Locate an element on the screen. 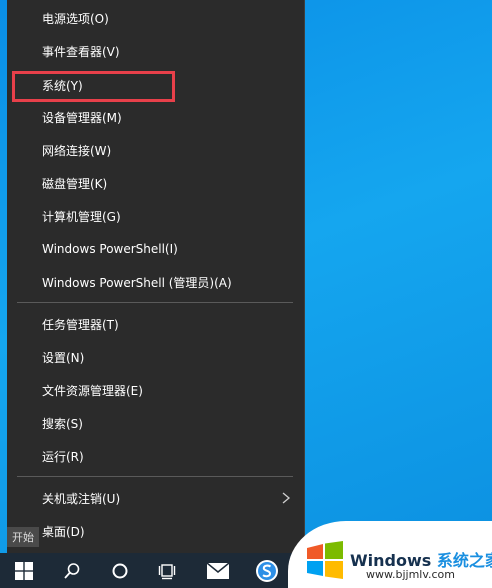 The width and height of the screenshot is (492, 588). menu-item-label: 电源选项(O) is located at coordinates (75, 18).